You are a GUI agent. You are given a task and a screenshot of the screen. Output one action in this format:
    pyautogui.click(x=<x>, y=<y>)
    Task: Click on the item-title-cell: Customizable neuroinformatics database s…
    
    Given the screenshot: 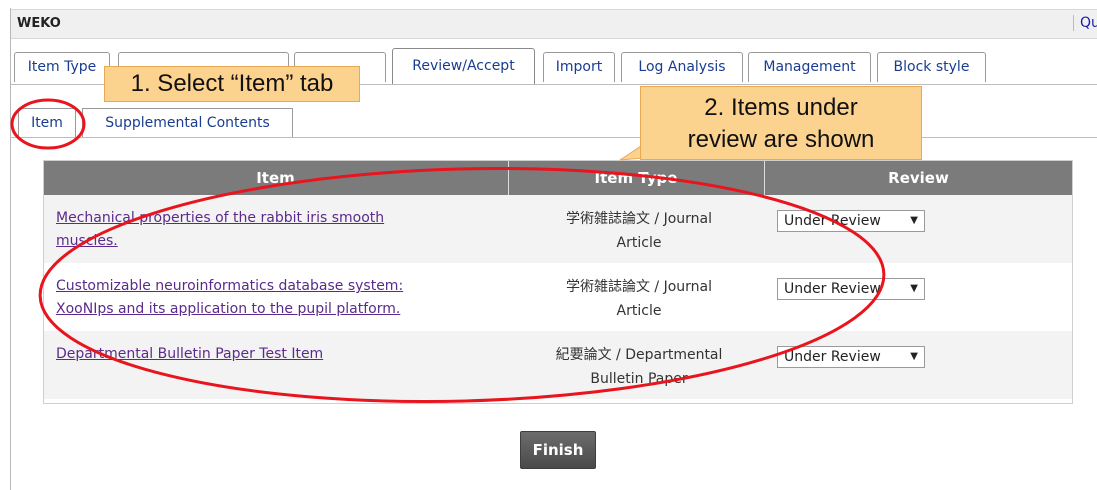 What is the action you would take?
    pyautogui.click(x=271, y=298)
    